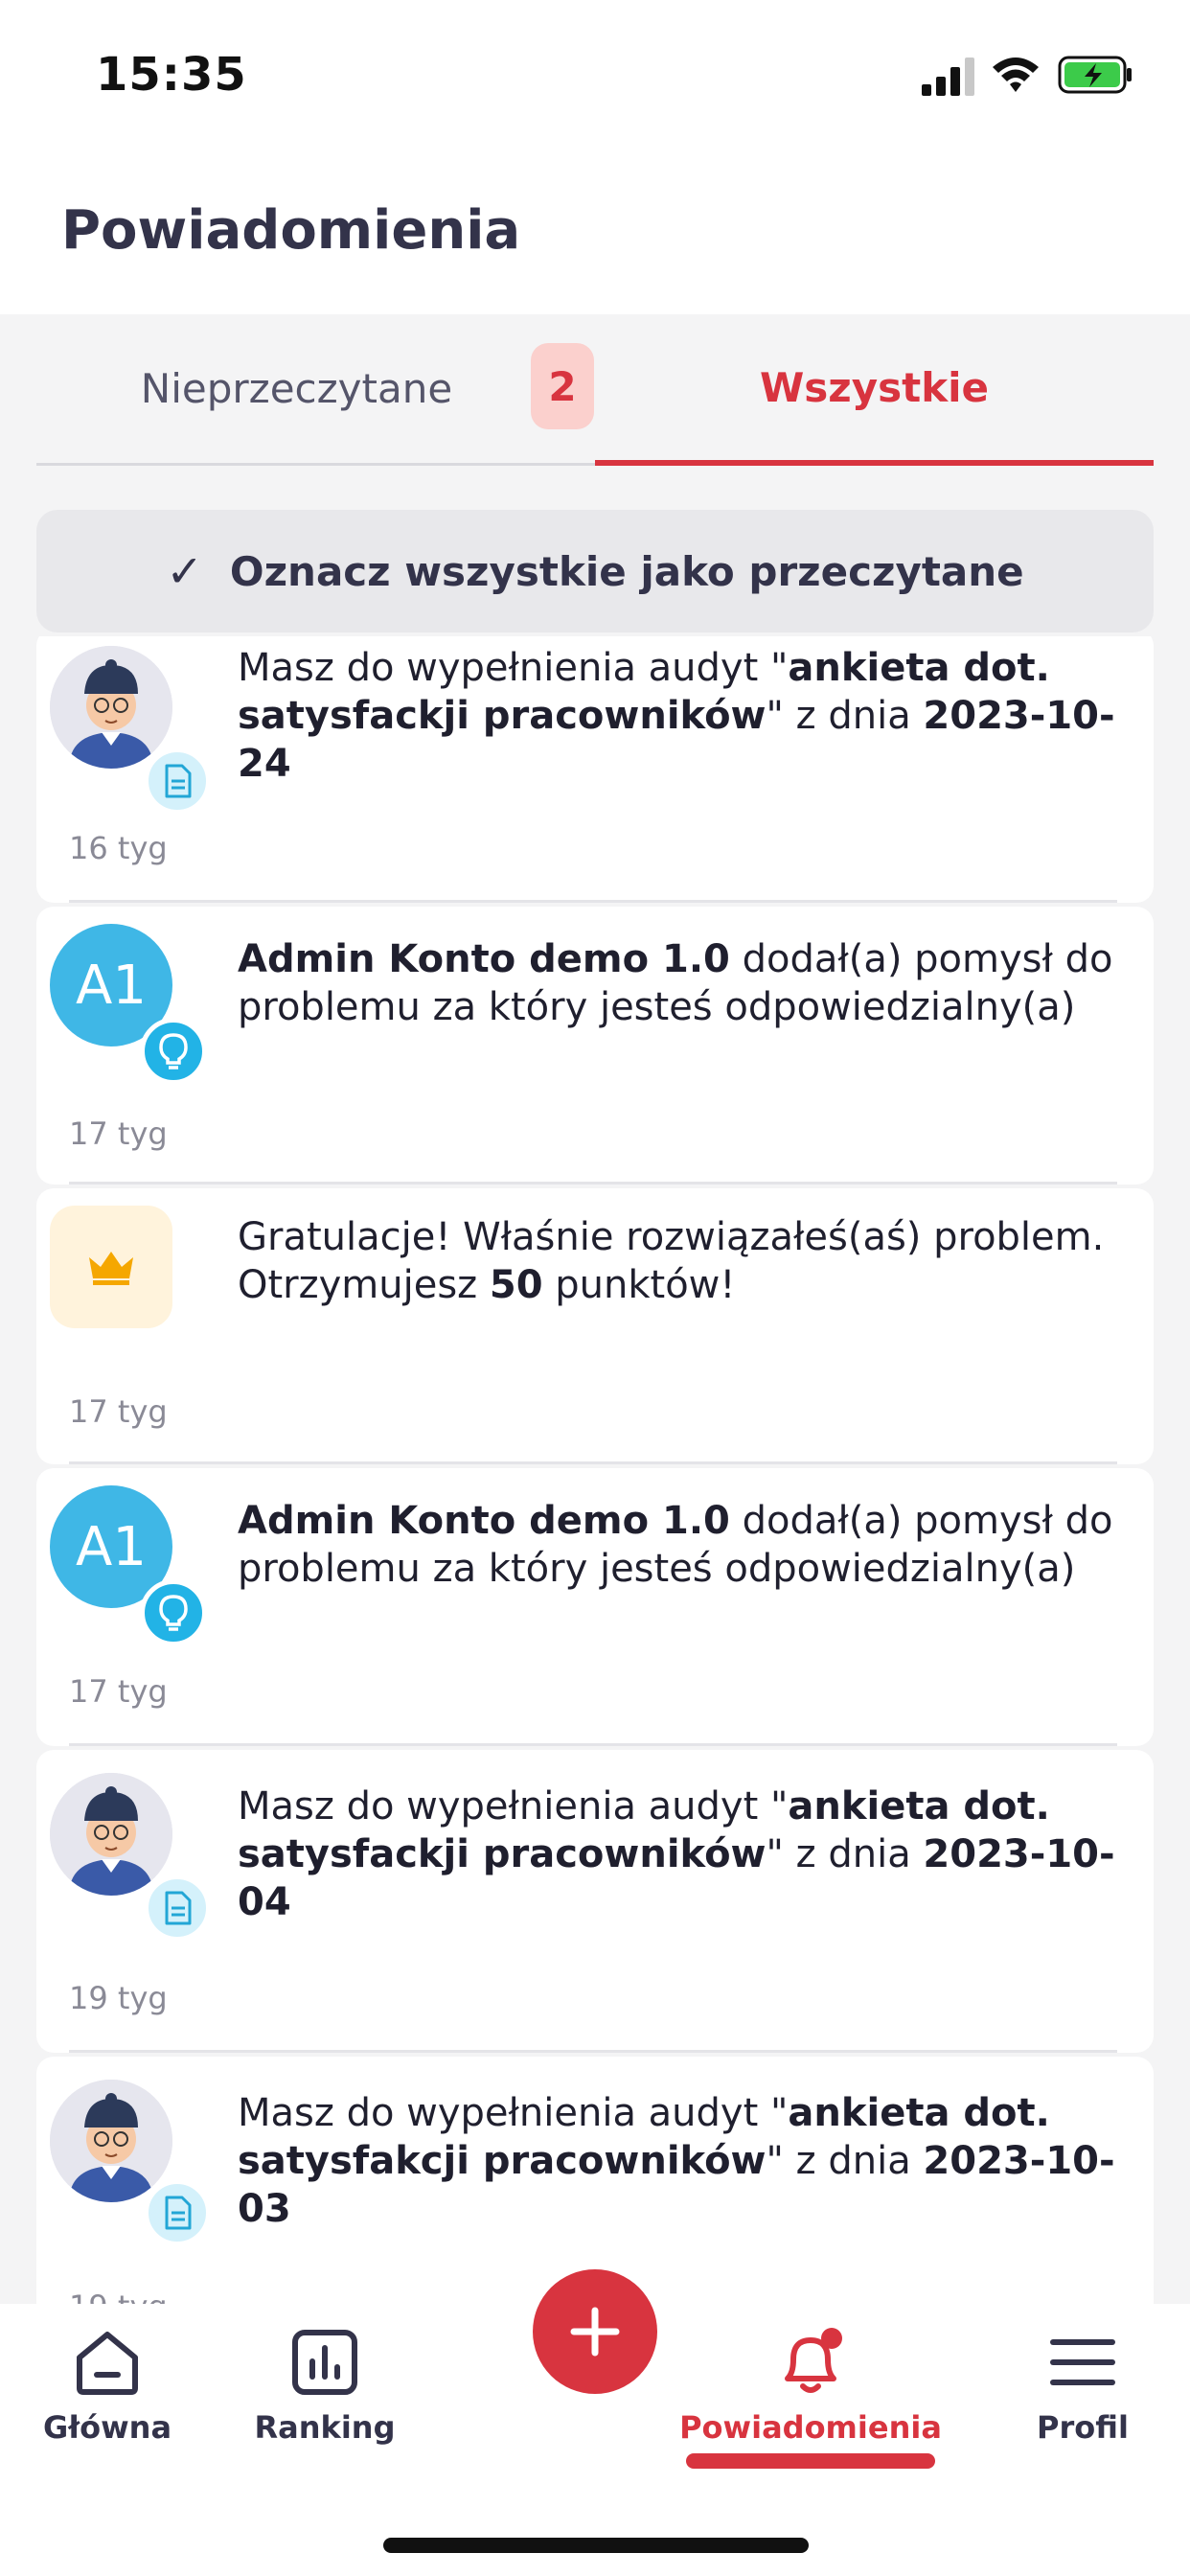  I want to click on plus-icon, so click(595, 2332).